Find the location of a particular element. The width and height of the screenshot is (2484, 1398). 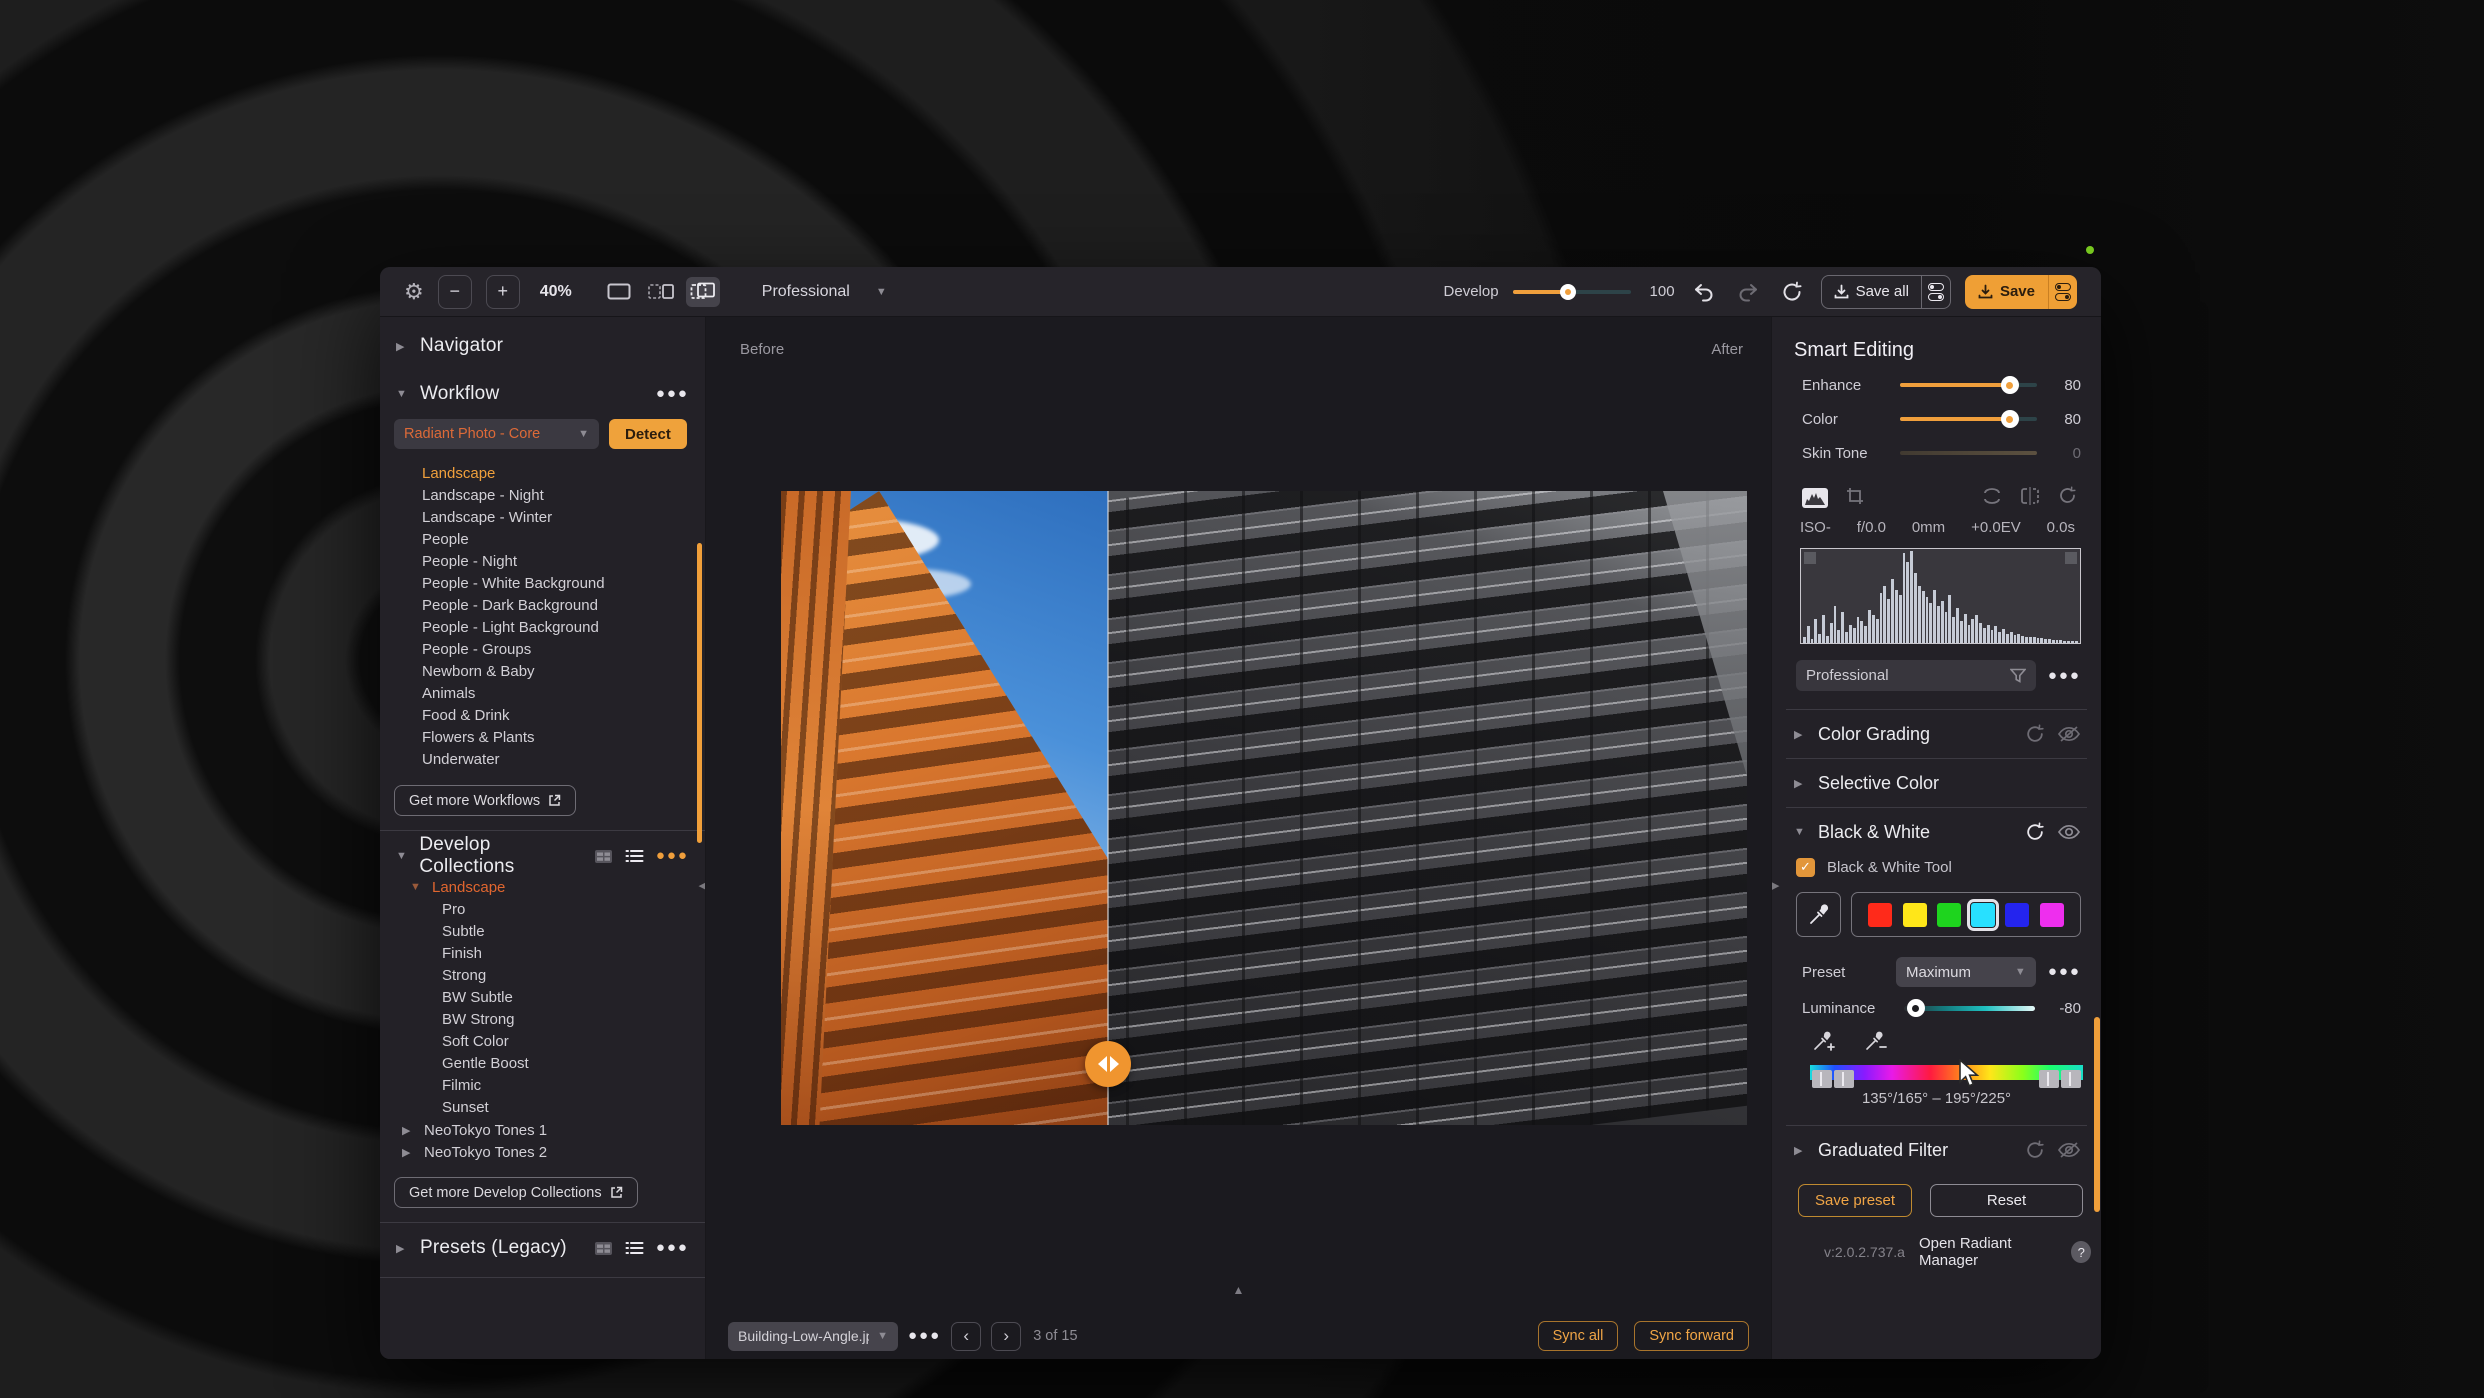

add-hue-eyedropper-icon is located at coordinates (1825, 1043).